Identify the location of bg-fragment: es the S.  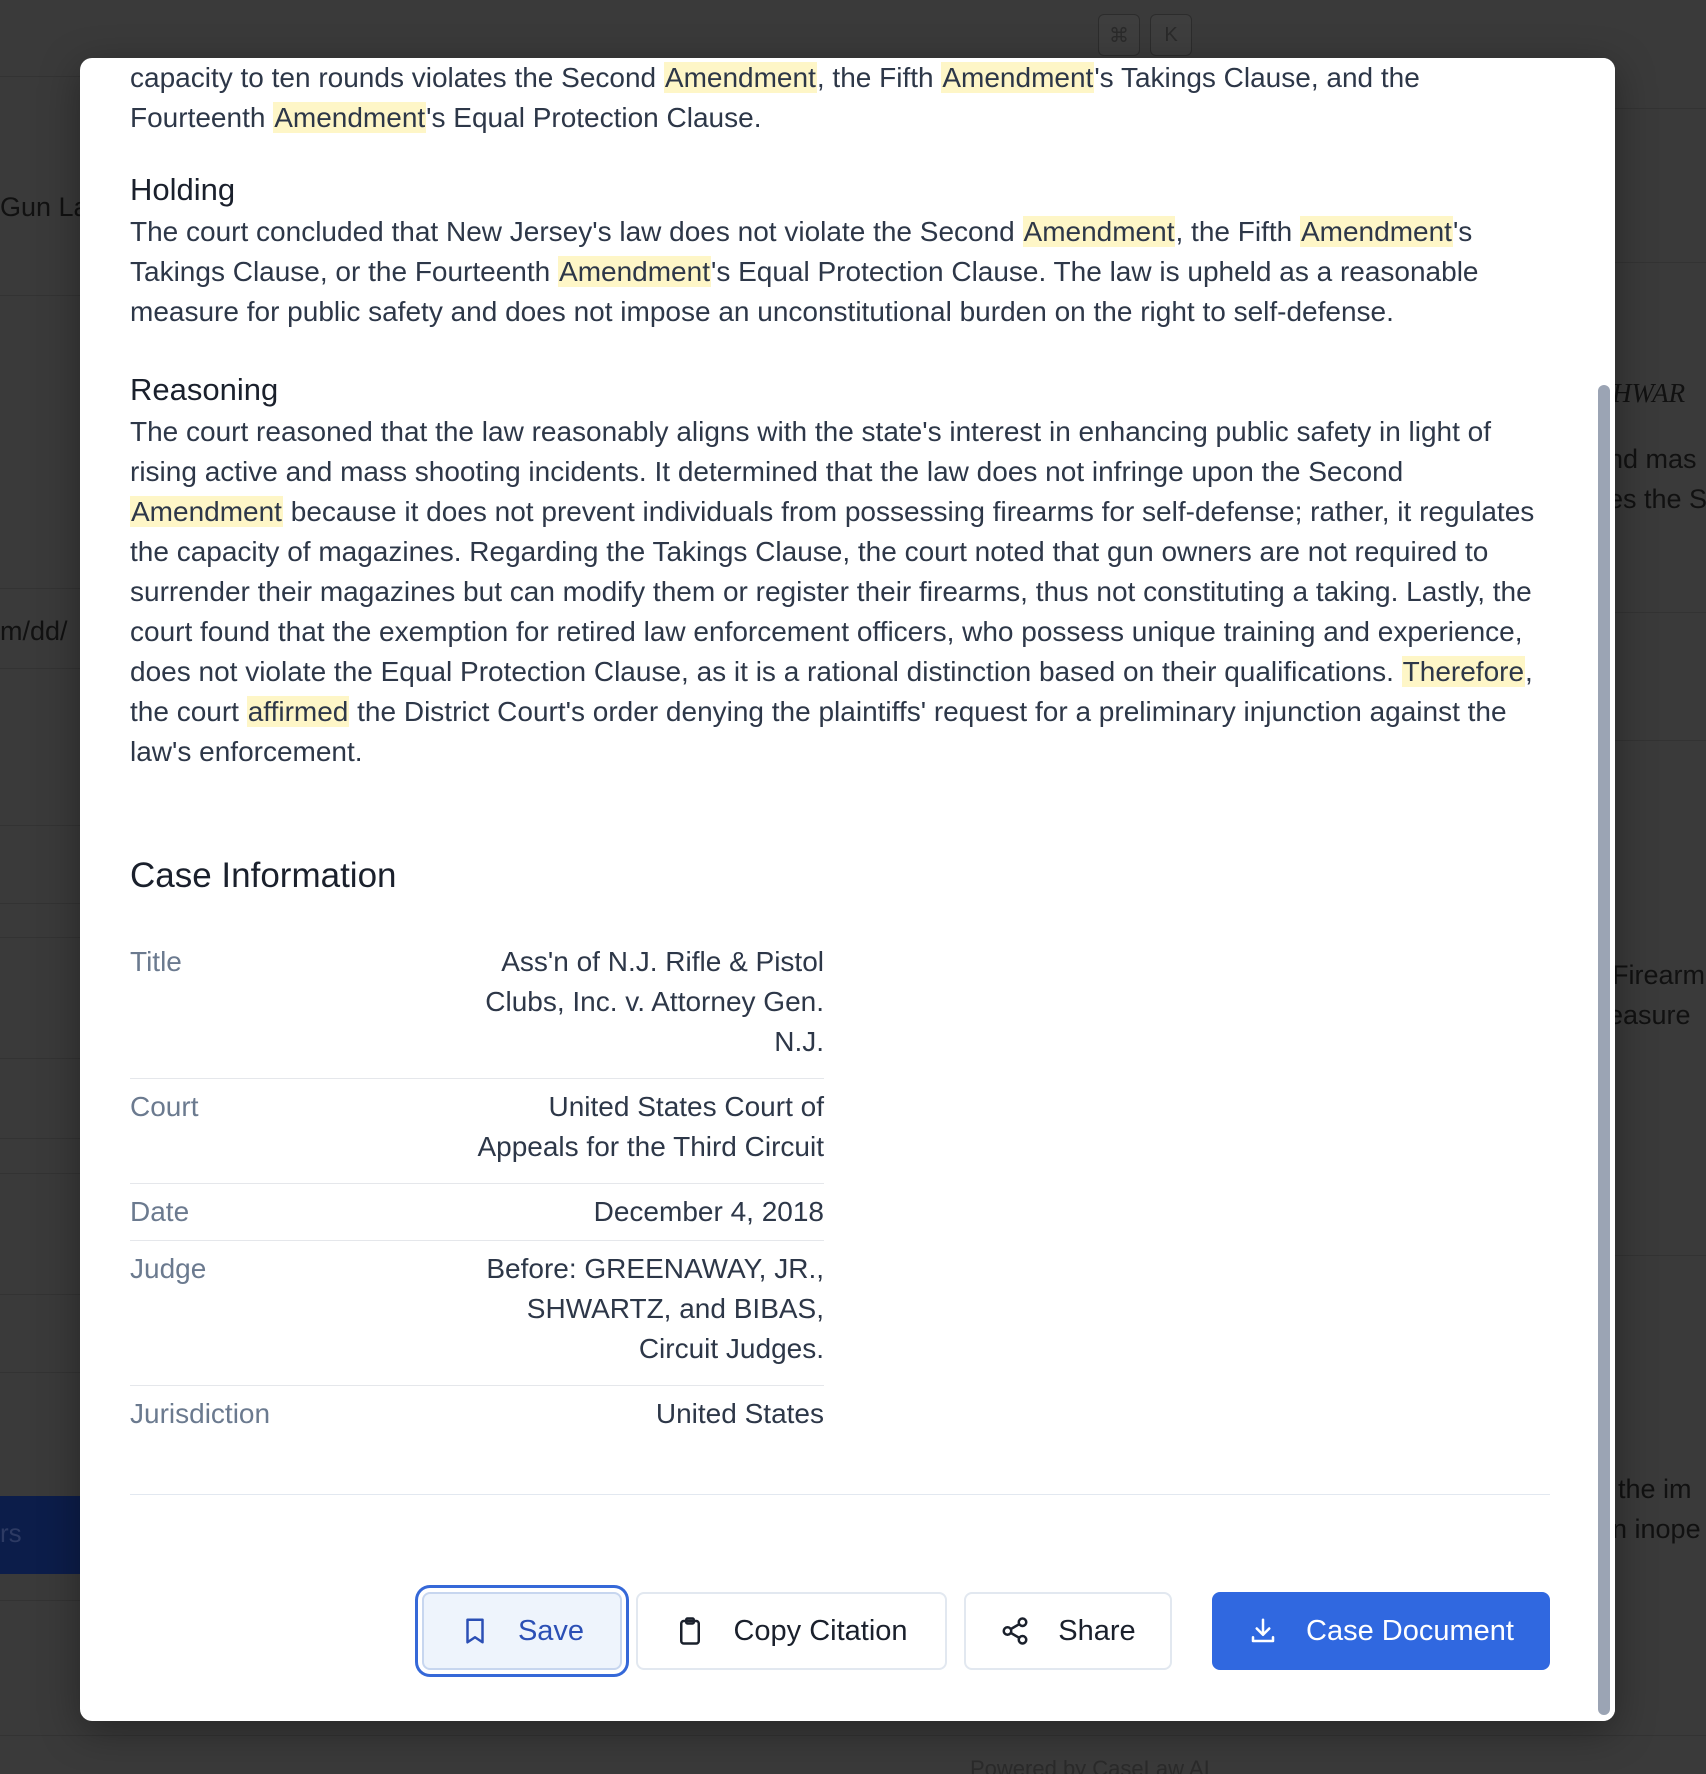
(1657, 499).